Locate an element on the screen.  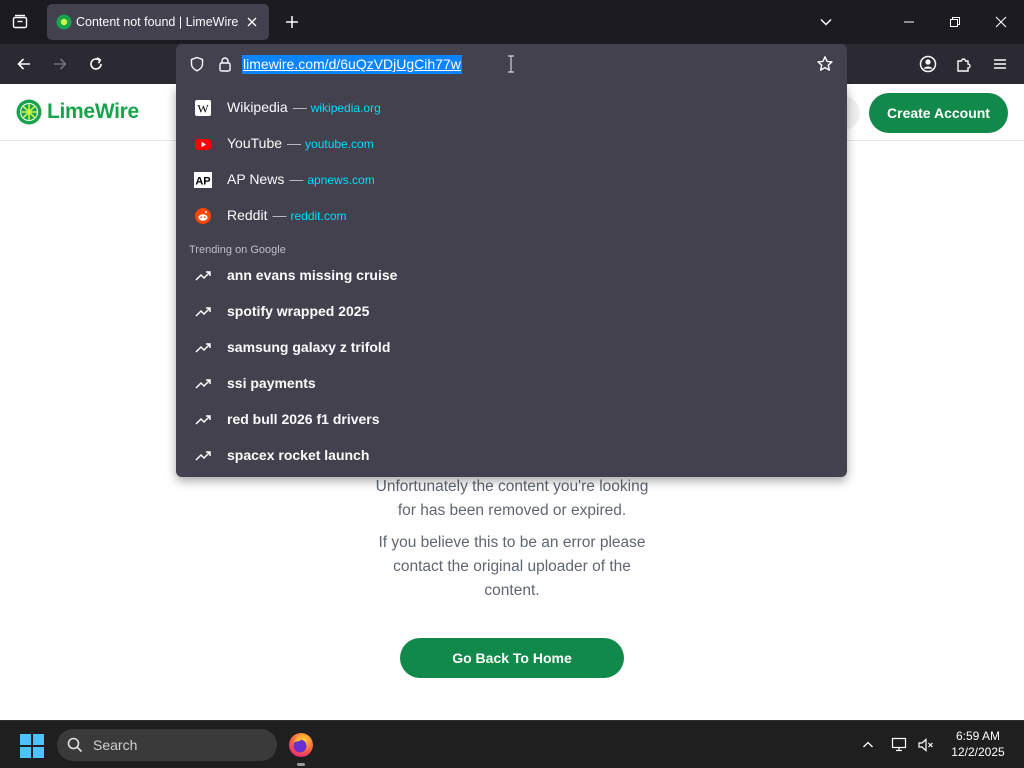
go-back-home-button: Go Back To Home is located at coordinates (512, 658).